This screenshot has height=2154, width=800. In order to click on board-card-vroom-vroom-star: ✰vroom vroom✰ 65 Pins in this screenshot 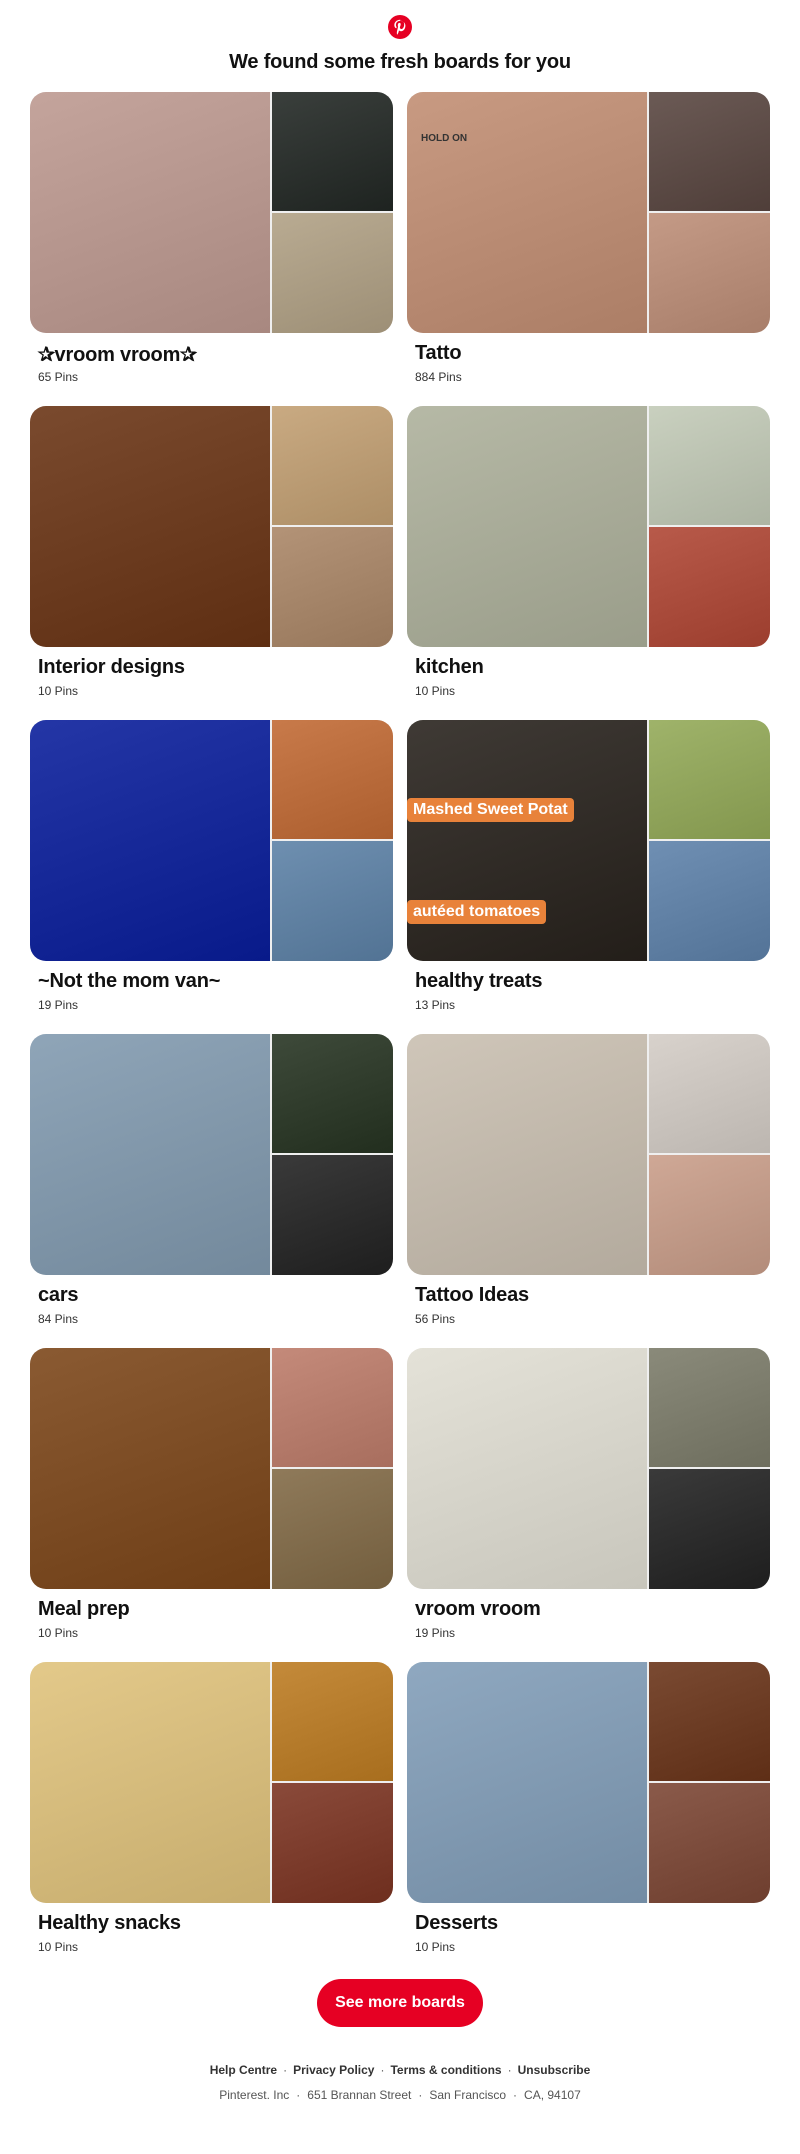, I will do `click(211, 249)`.